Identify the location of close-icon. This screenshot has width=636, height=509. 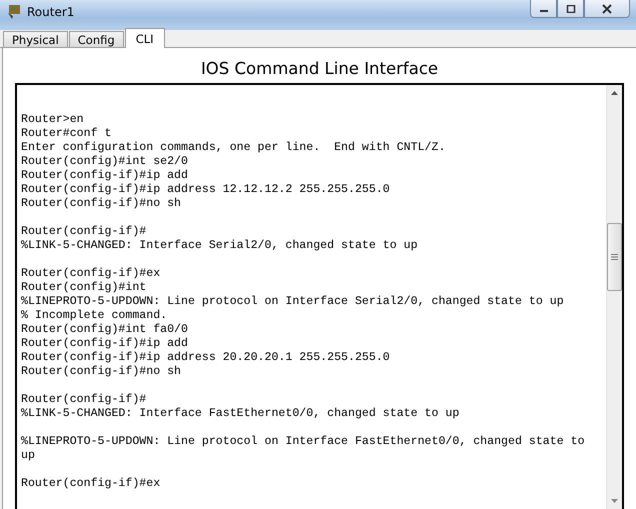
(607, 9).